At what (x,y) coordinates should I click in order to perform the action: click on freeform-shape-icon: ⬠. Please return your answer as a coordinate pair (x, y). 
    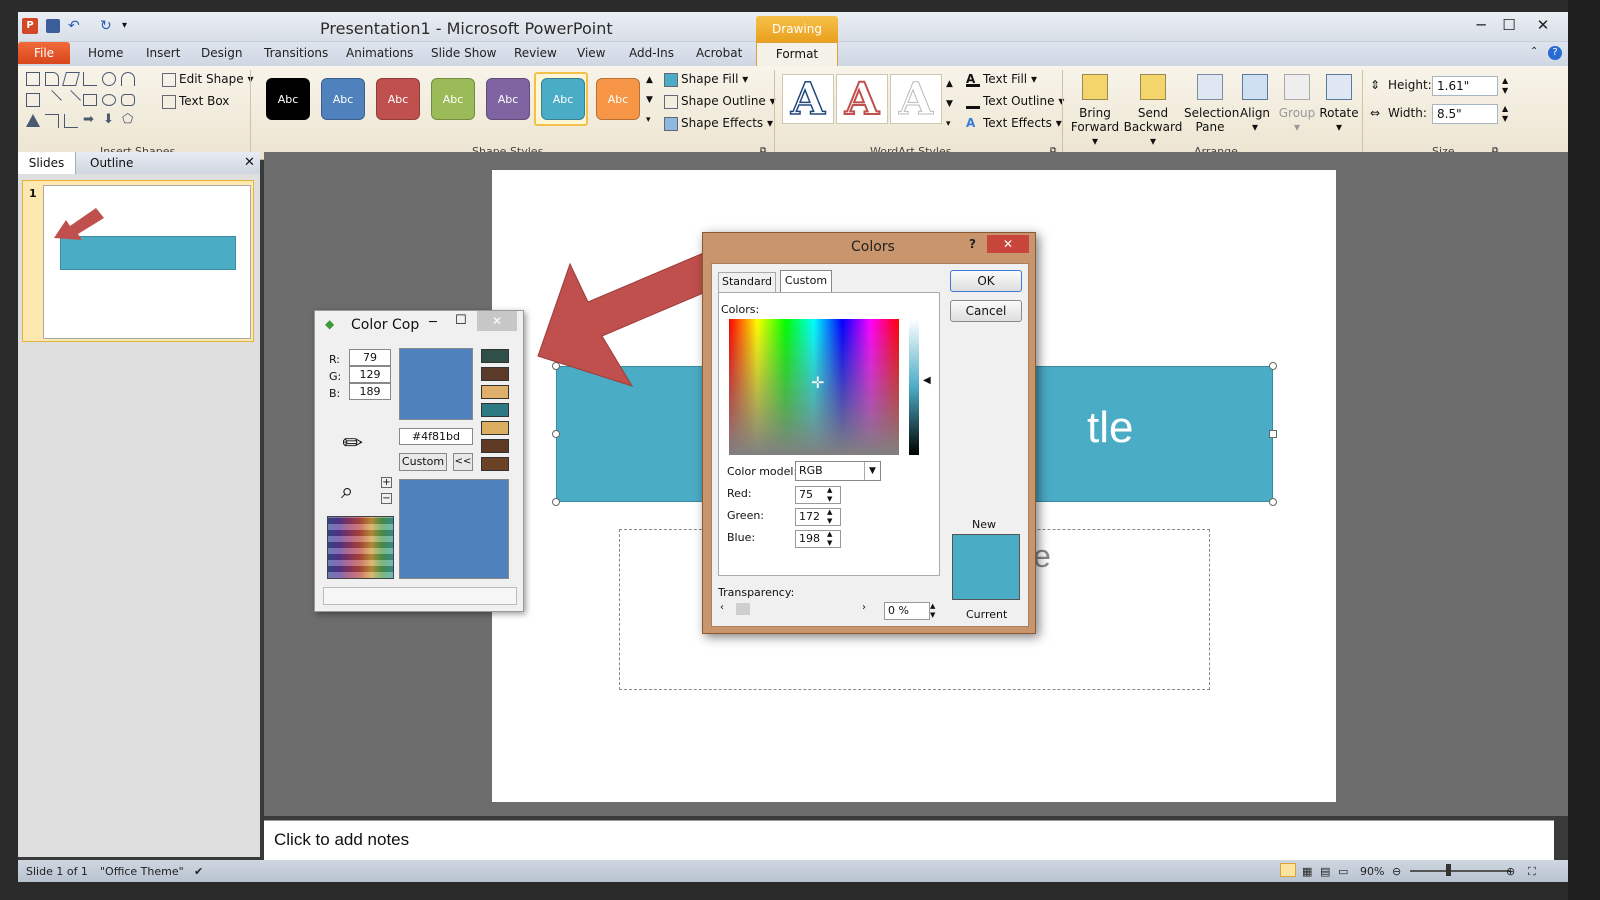
    Looking at the image, I should click on (127, 119).